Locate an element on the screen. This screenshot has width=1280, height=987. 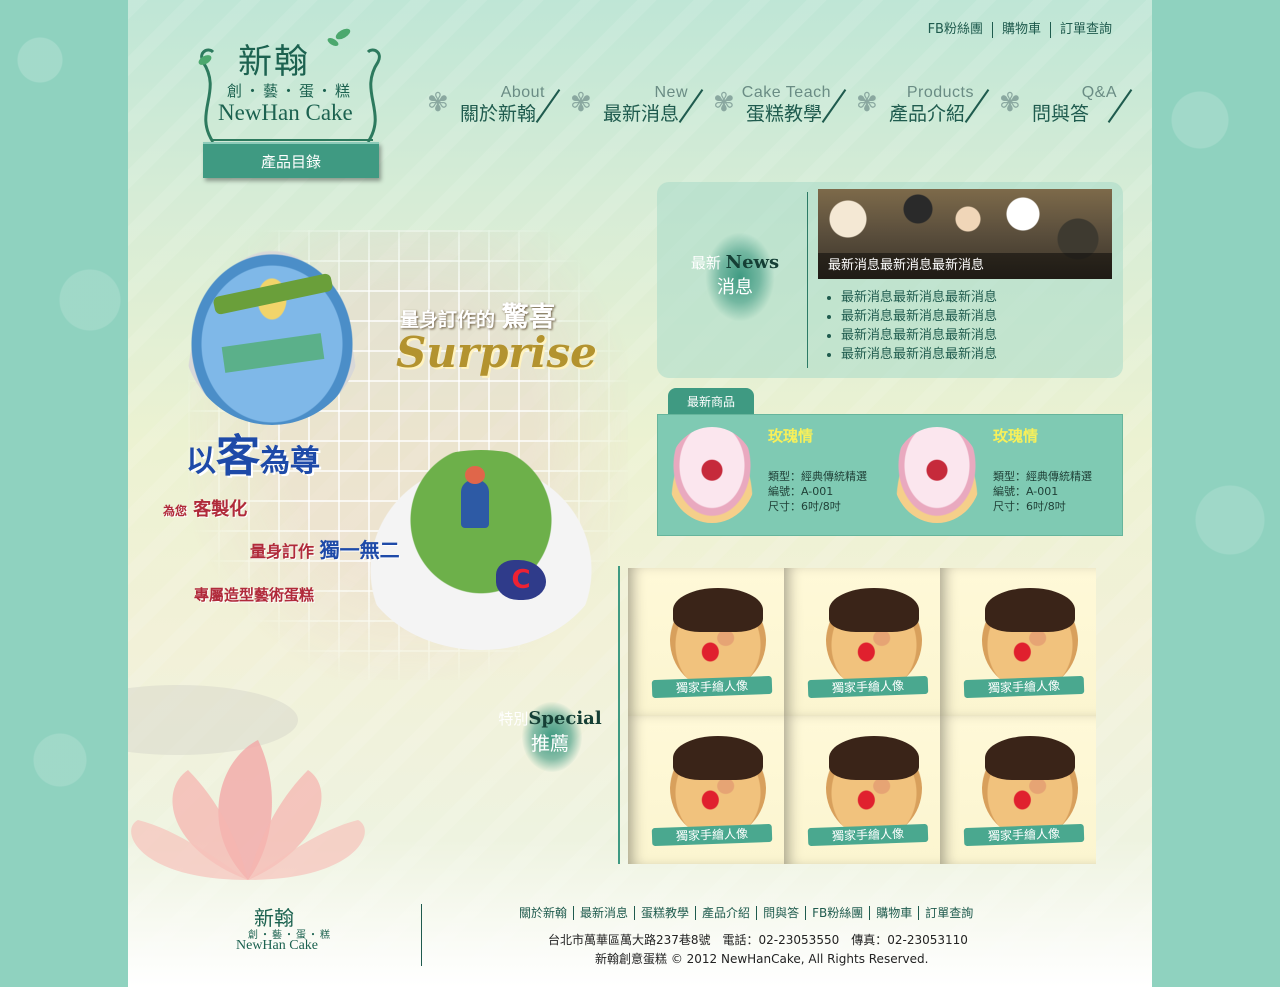
slogan-art-cake: 專屬造型藝術蛋糕 is located at coordinates (254, 595).